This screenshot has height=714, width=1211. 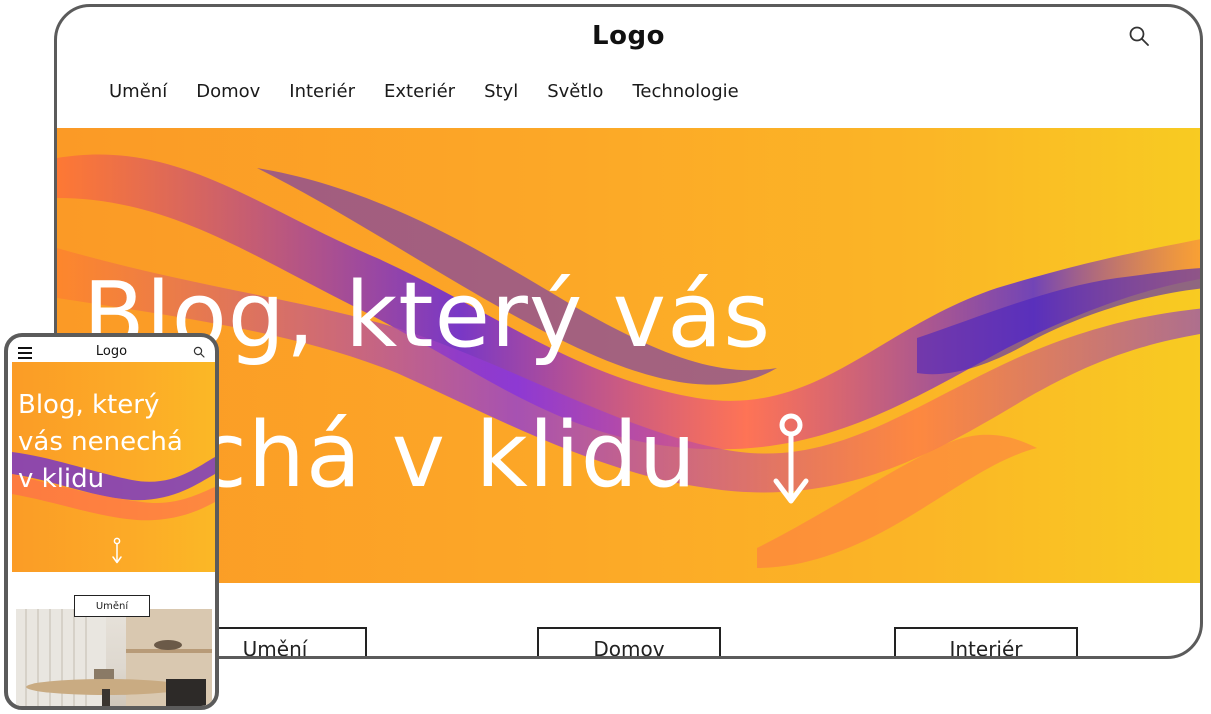 I want to click on category-button-domov: Domov, so click(x=629, y=641).